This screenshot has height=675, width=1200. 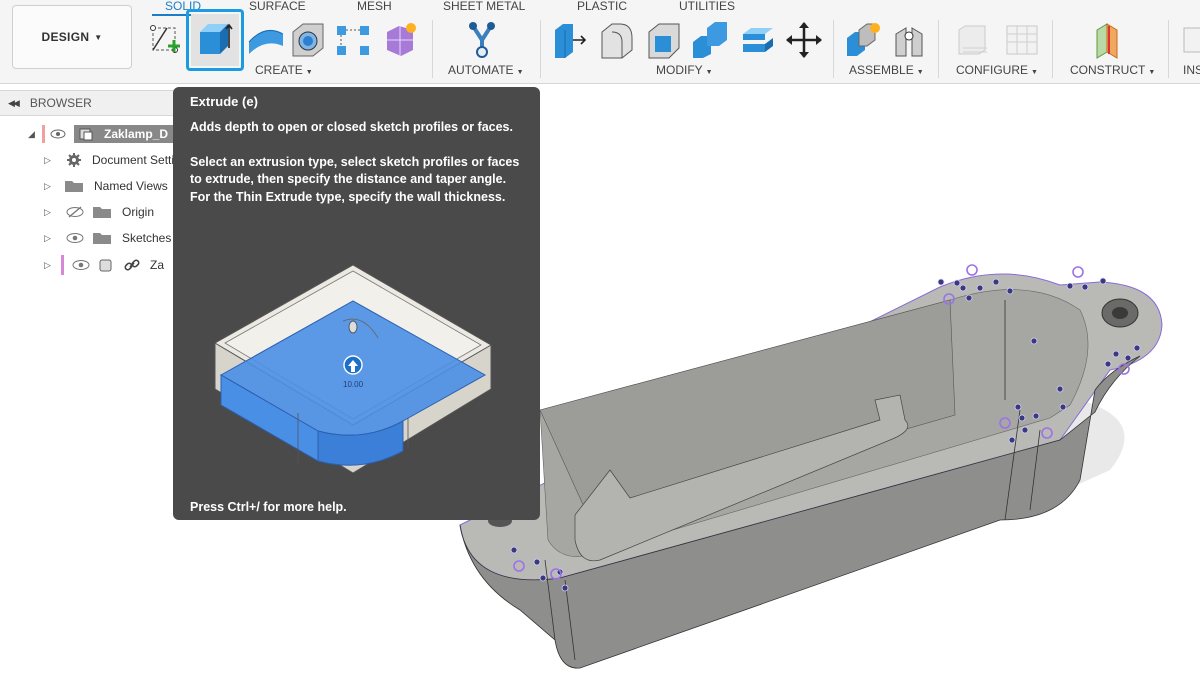 What do you see at coordinates (133, 160) in the screenshot?
I see `tree-item-label: Document Setti` at bounding box center [133, 160].